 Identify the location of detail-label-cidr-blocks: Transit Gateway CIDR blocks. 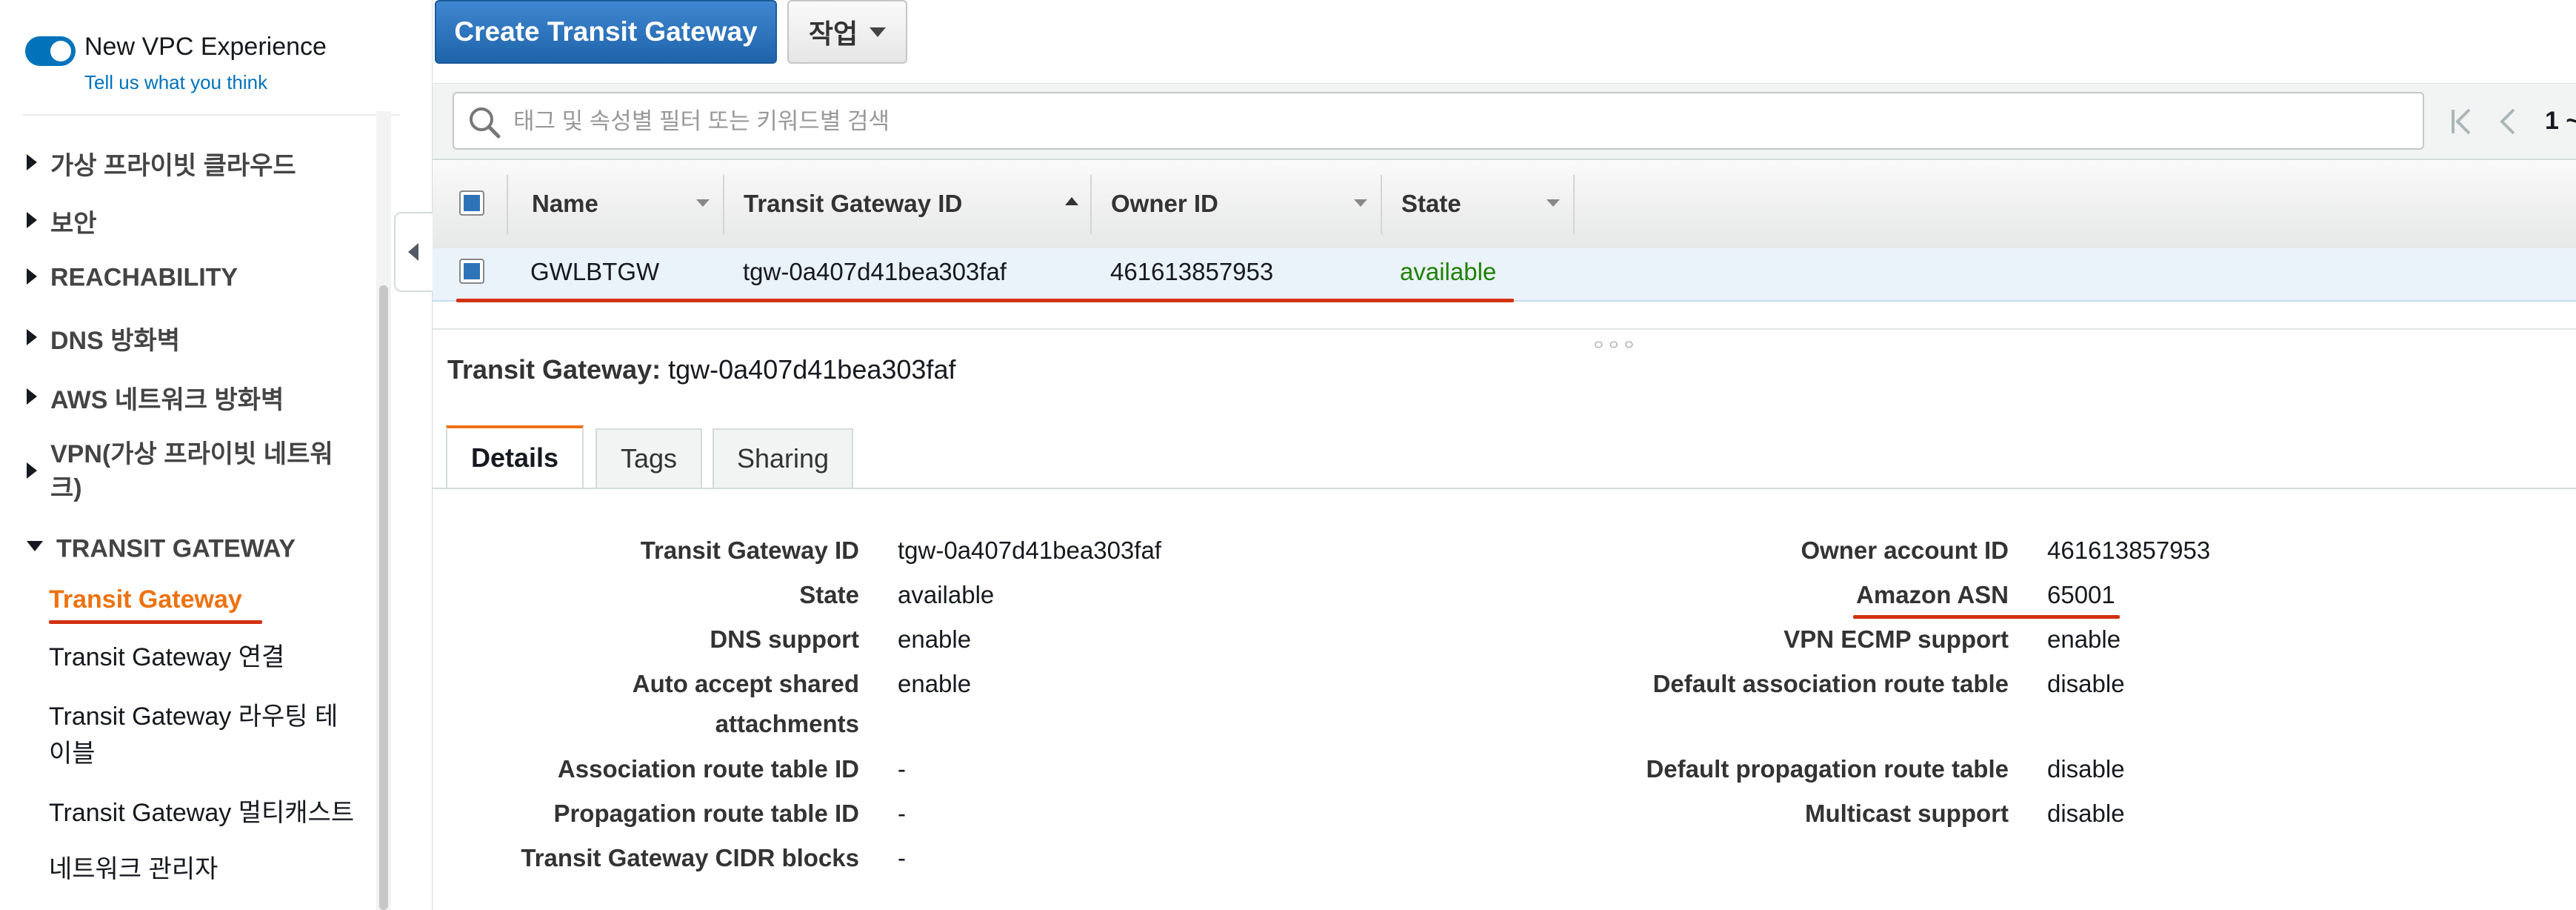
(690, 857).